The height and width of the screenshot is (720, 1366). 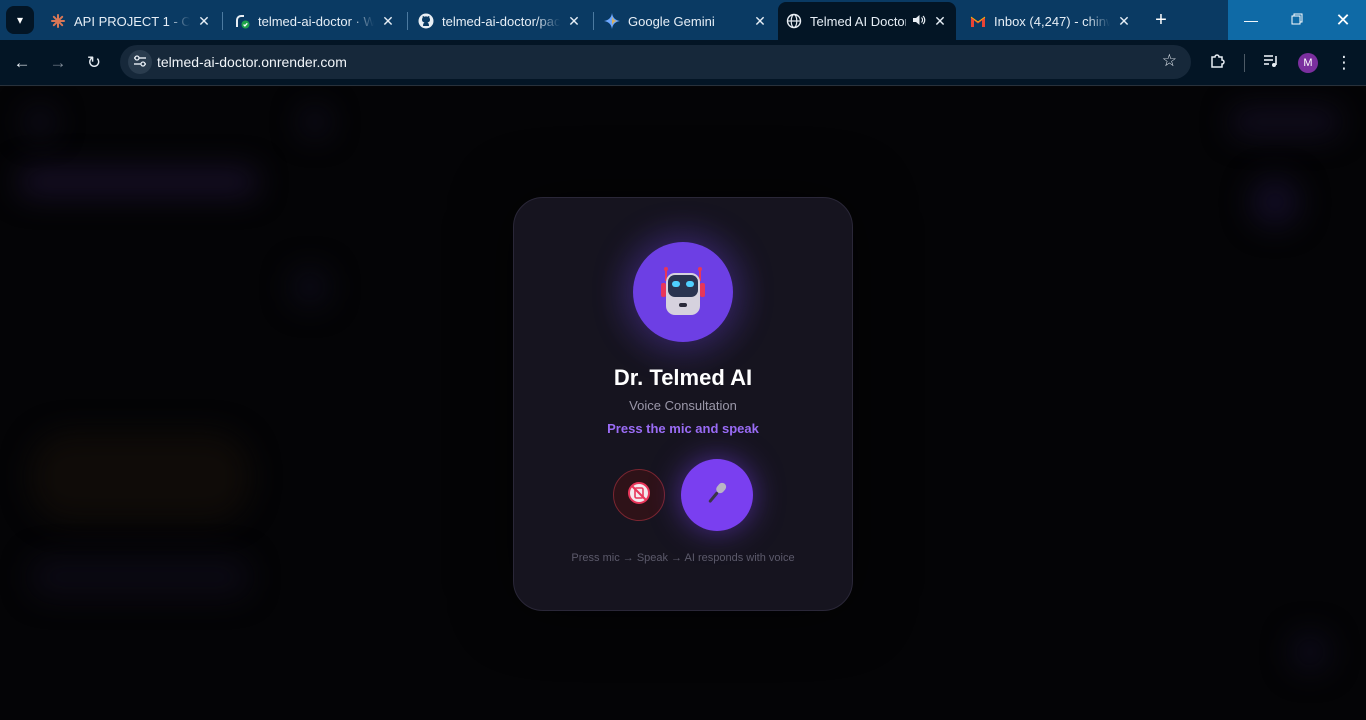 What do you see at coordinates (612, 21) in the screenshot?
I see `gemini-icon` at bounding box center [612, 21].